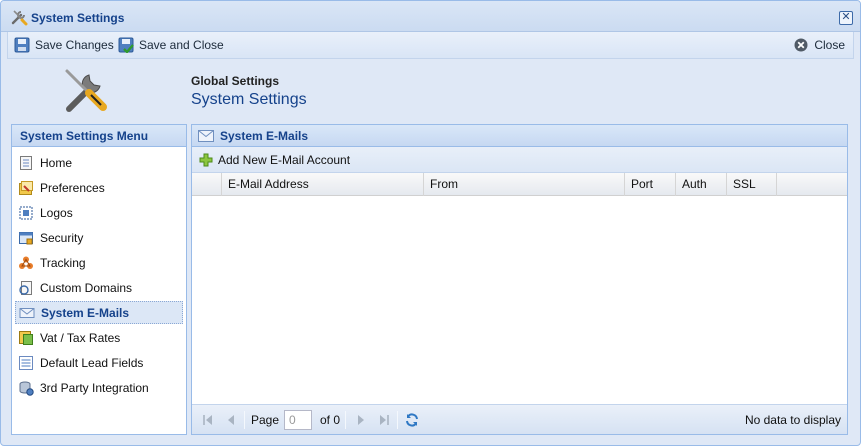 Image resolution: width=861 pixels, height=446 pixels. What do you see at coordinates (846, 18) in the screenshot?
I see `window-close-icon: ✕` at bounding box center [846, 18].